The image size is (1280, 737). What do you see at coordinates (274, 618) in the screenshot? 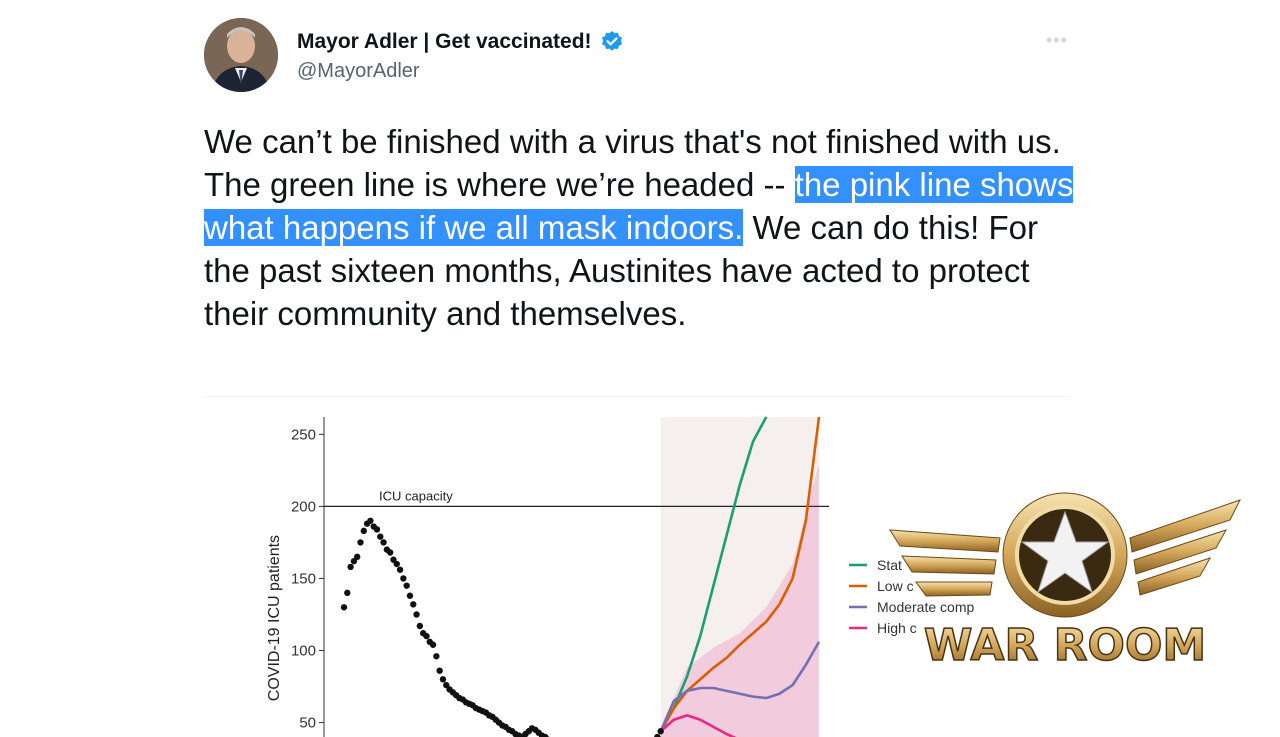
I see `y-axis-label: COVID-19 ICU patients` at bounding box center [274, 618].